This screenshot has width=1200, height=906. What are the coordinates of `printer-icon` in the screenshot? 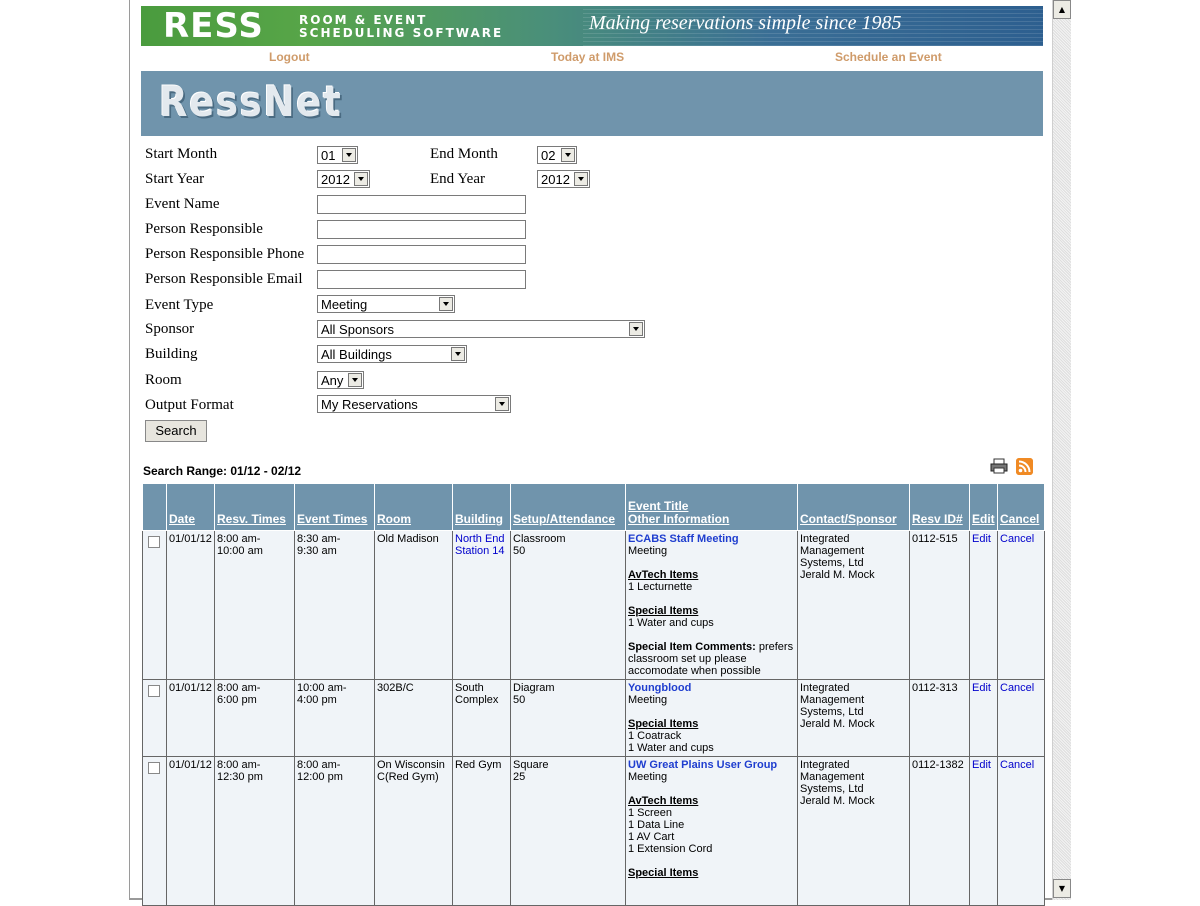 It's located at (999, 466).